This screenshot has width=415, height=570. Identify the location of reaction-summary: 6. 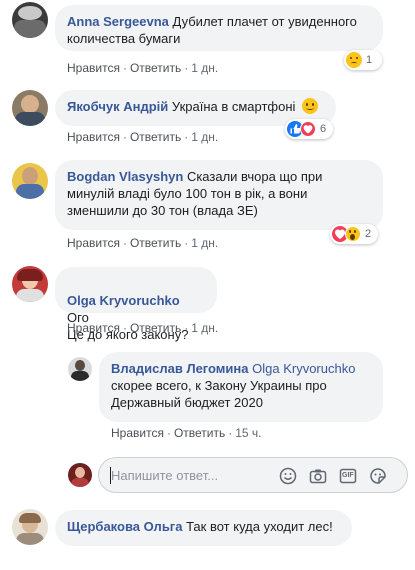
(309, 129).